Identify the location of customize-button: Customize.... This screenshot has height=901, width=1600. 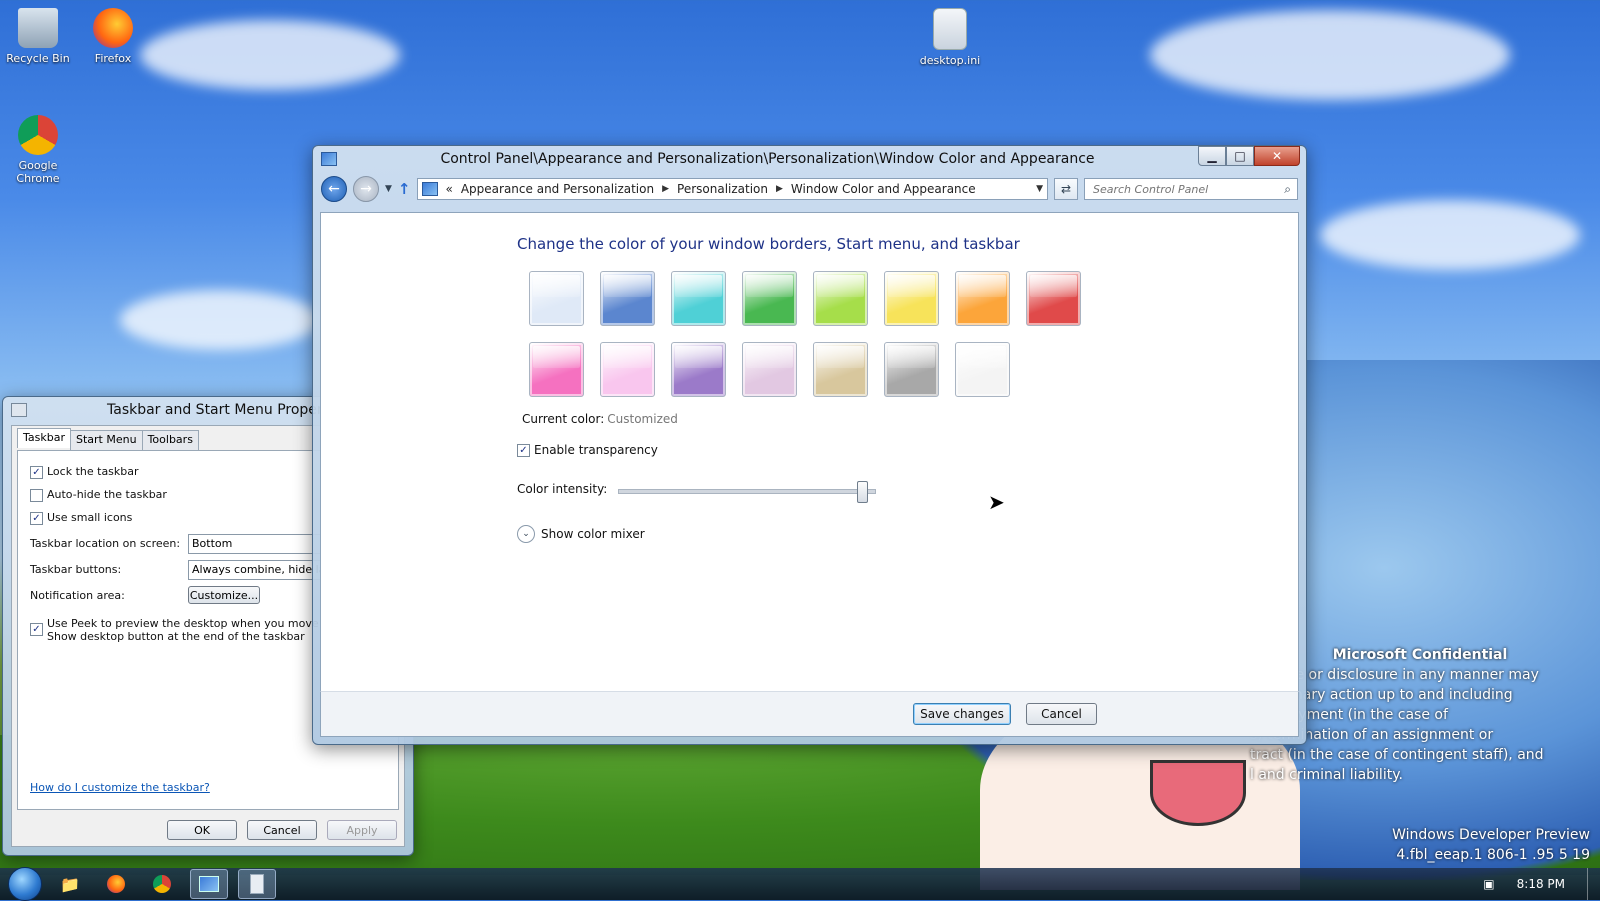
(224, 595).